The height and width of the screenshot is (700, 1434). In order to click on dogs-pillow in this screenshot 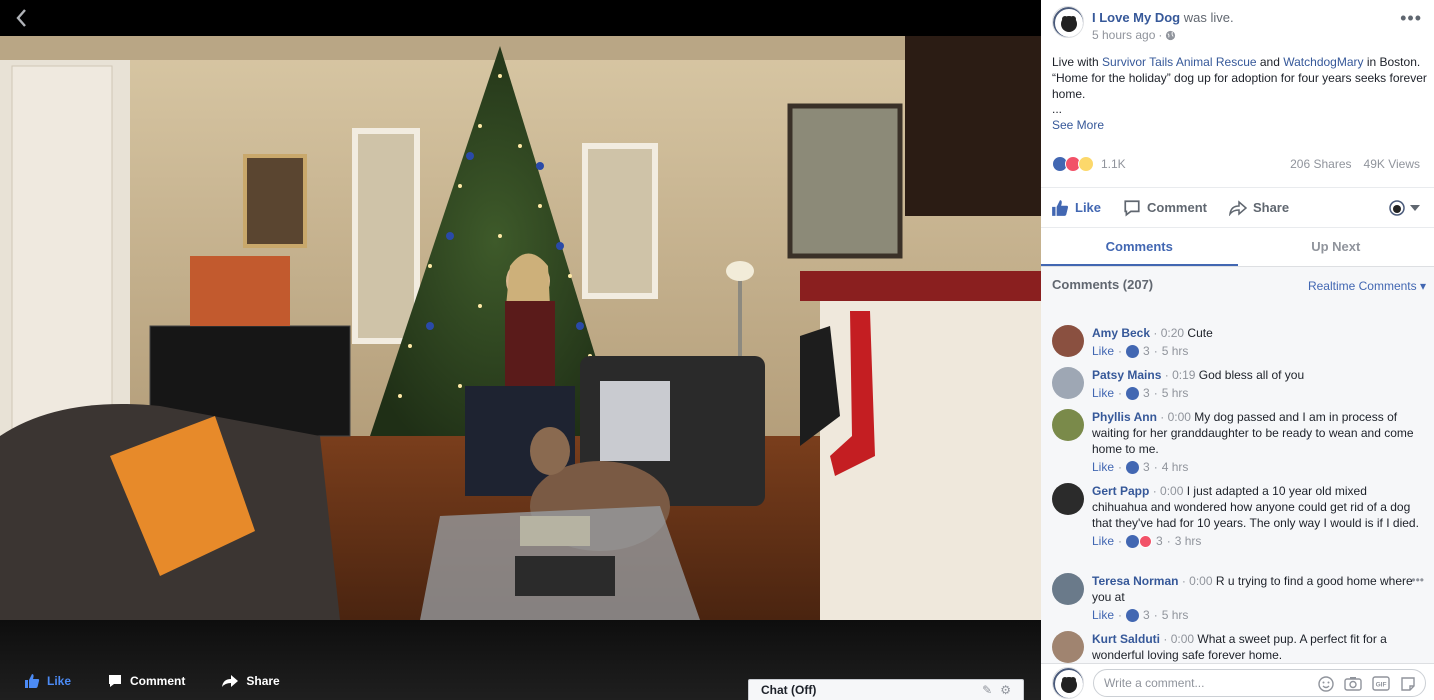, I will do `click(635, 421)`.